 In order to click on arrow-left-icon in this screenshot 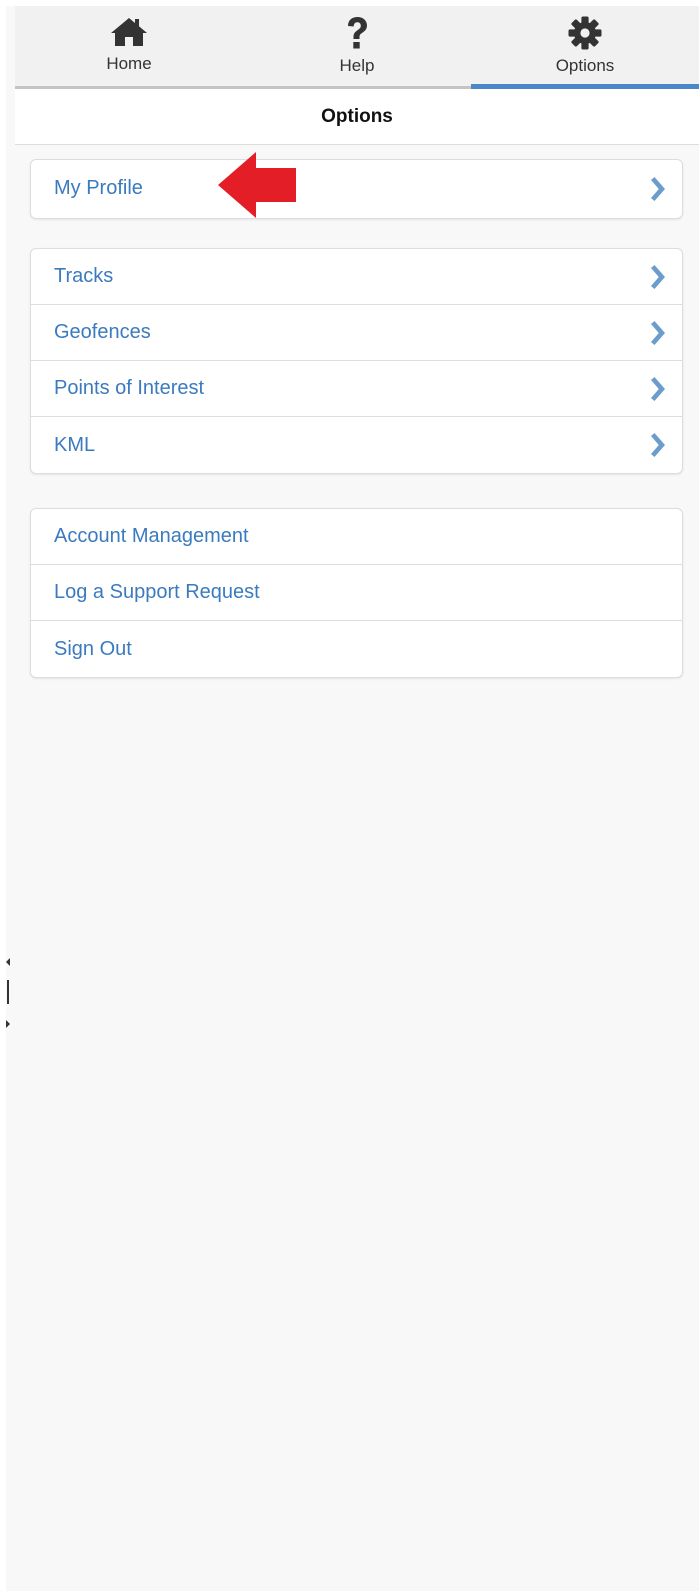, I will do `click(8, 962)`.